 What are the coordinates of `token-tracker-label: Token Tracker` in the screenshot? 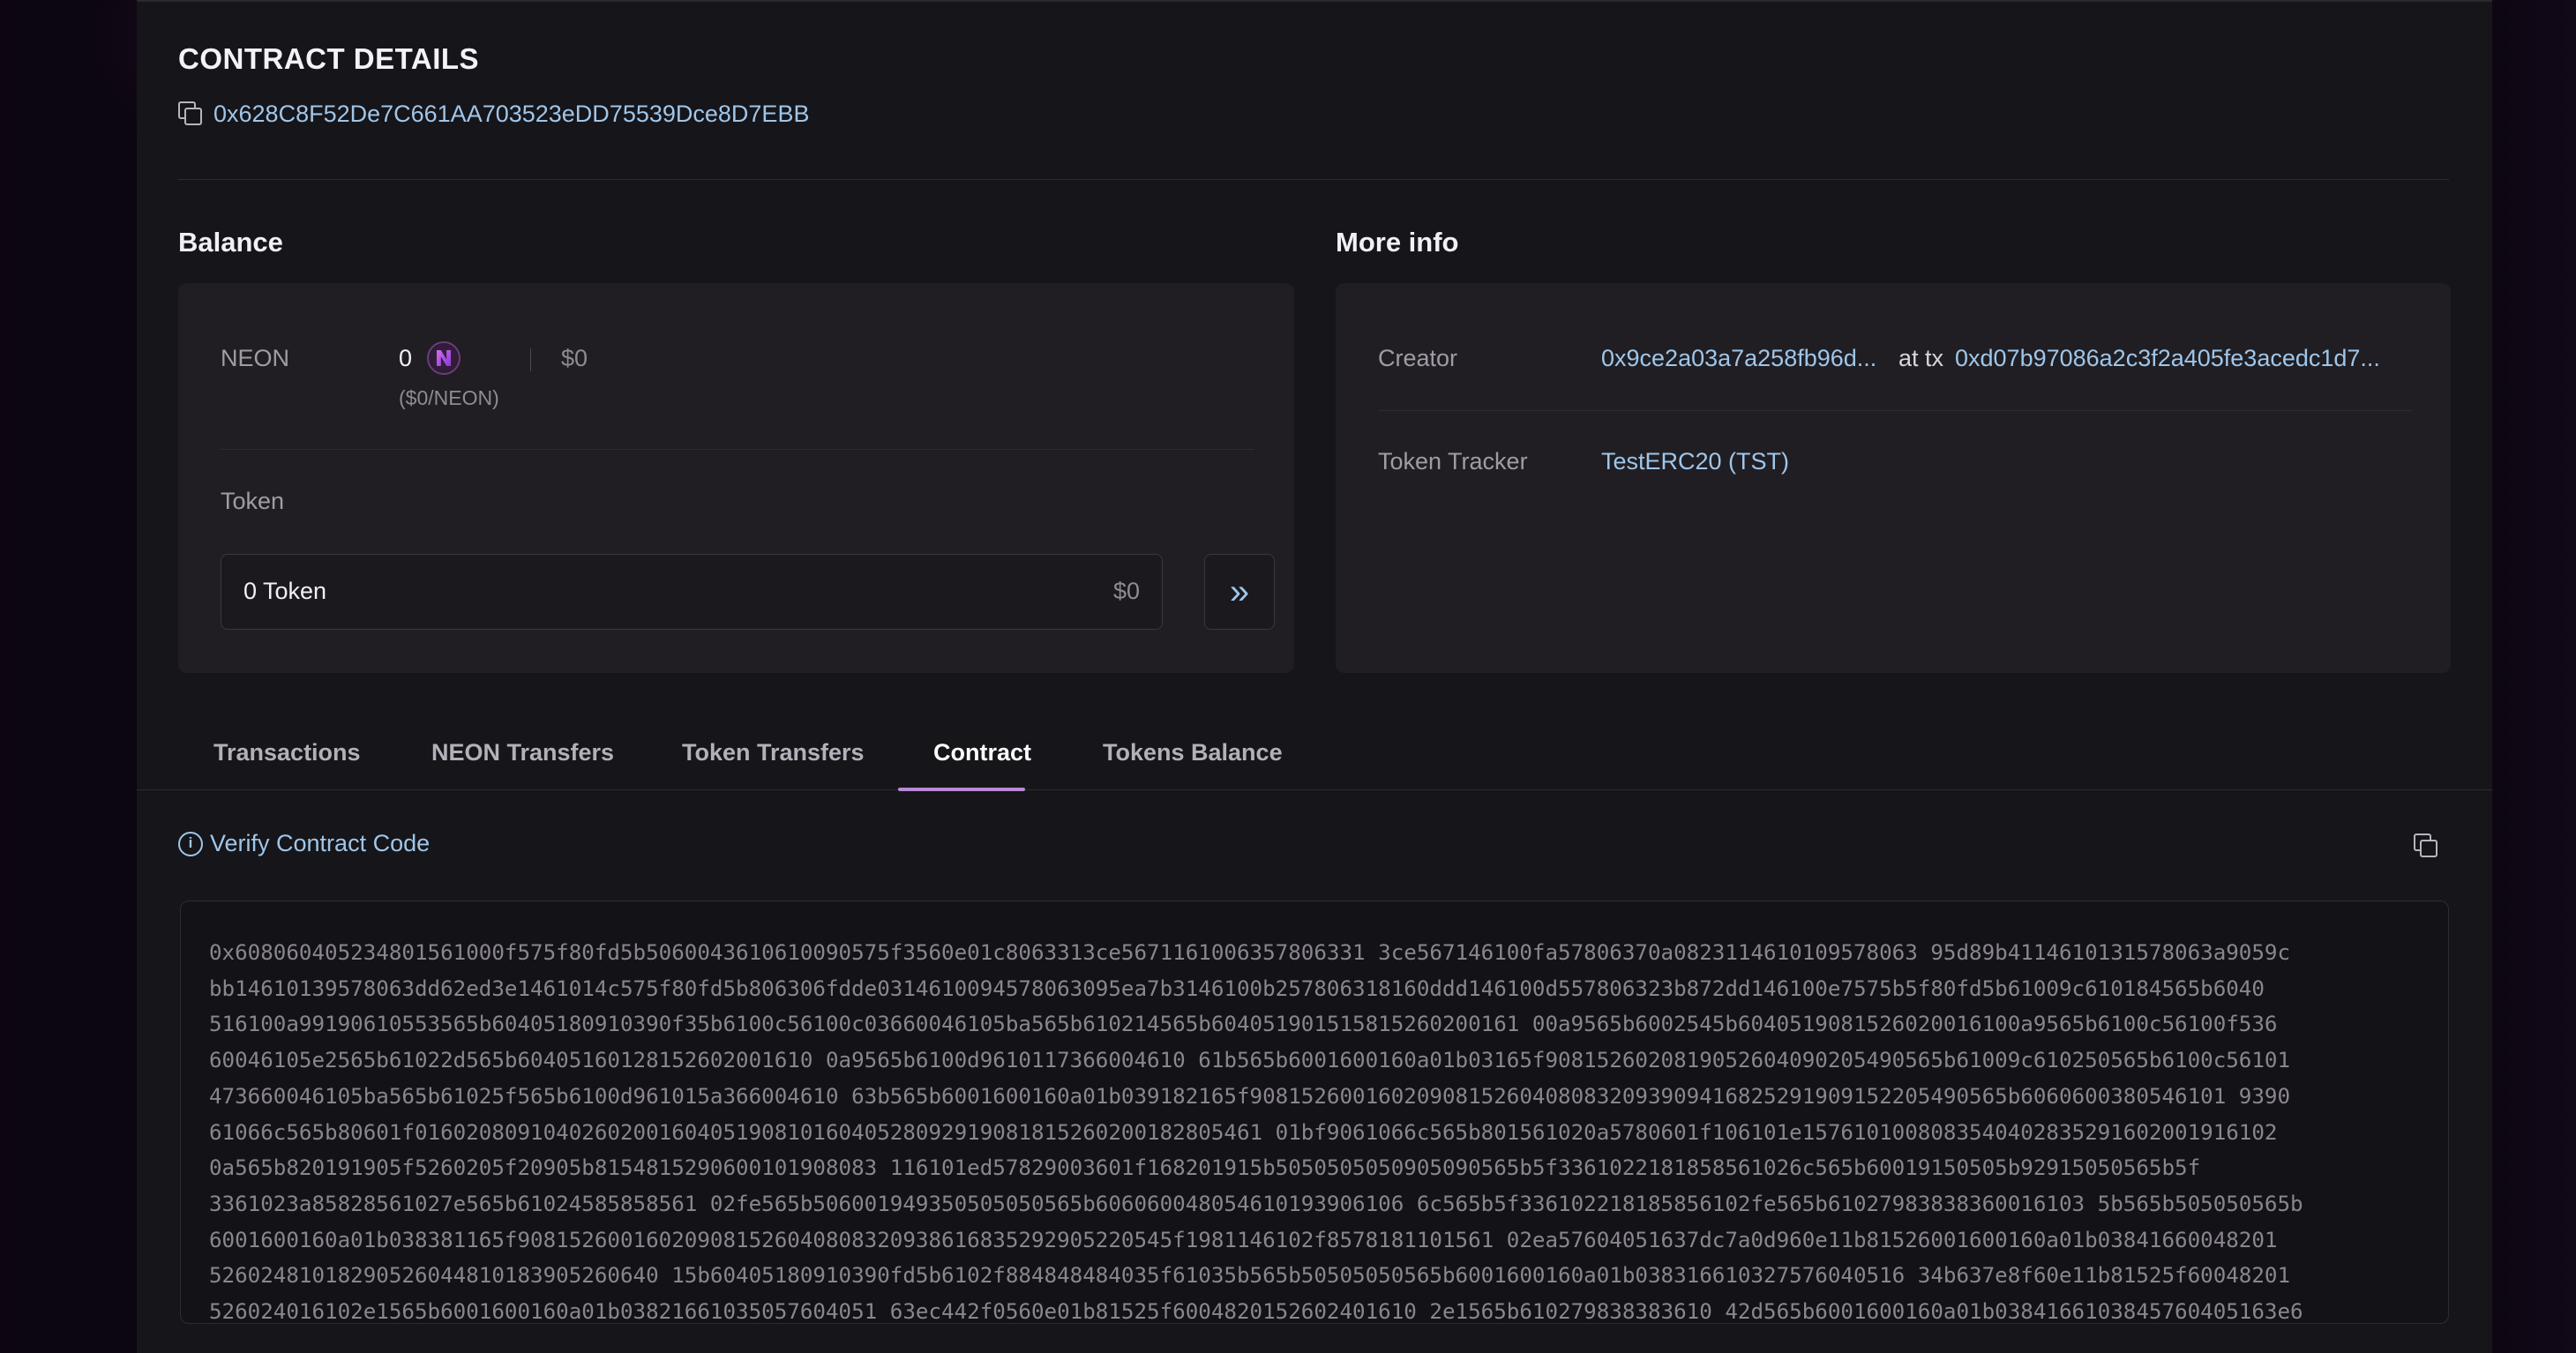 It's located at (1453, 461).